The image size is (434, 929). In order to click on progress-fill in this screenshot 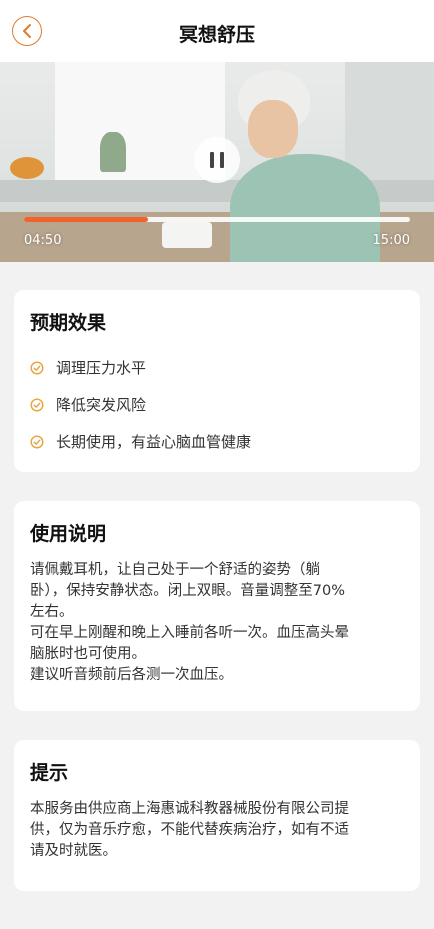, I will do `click(86, 219)`.